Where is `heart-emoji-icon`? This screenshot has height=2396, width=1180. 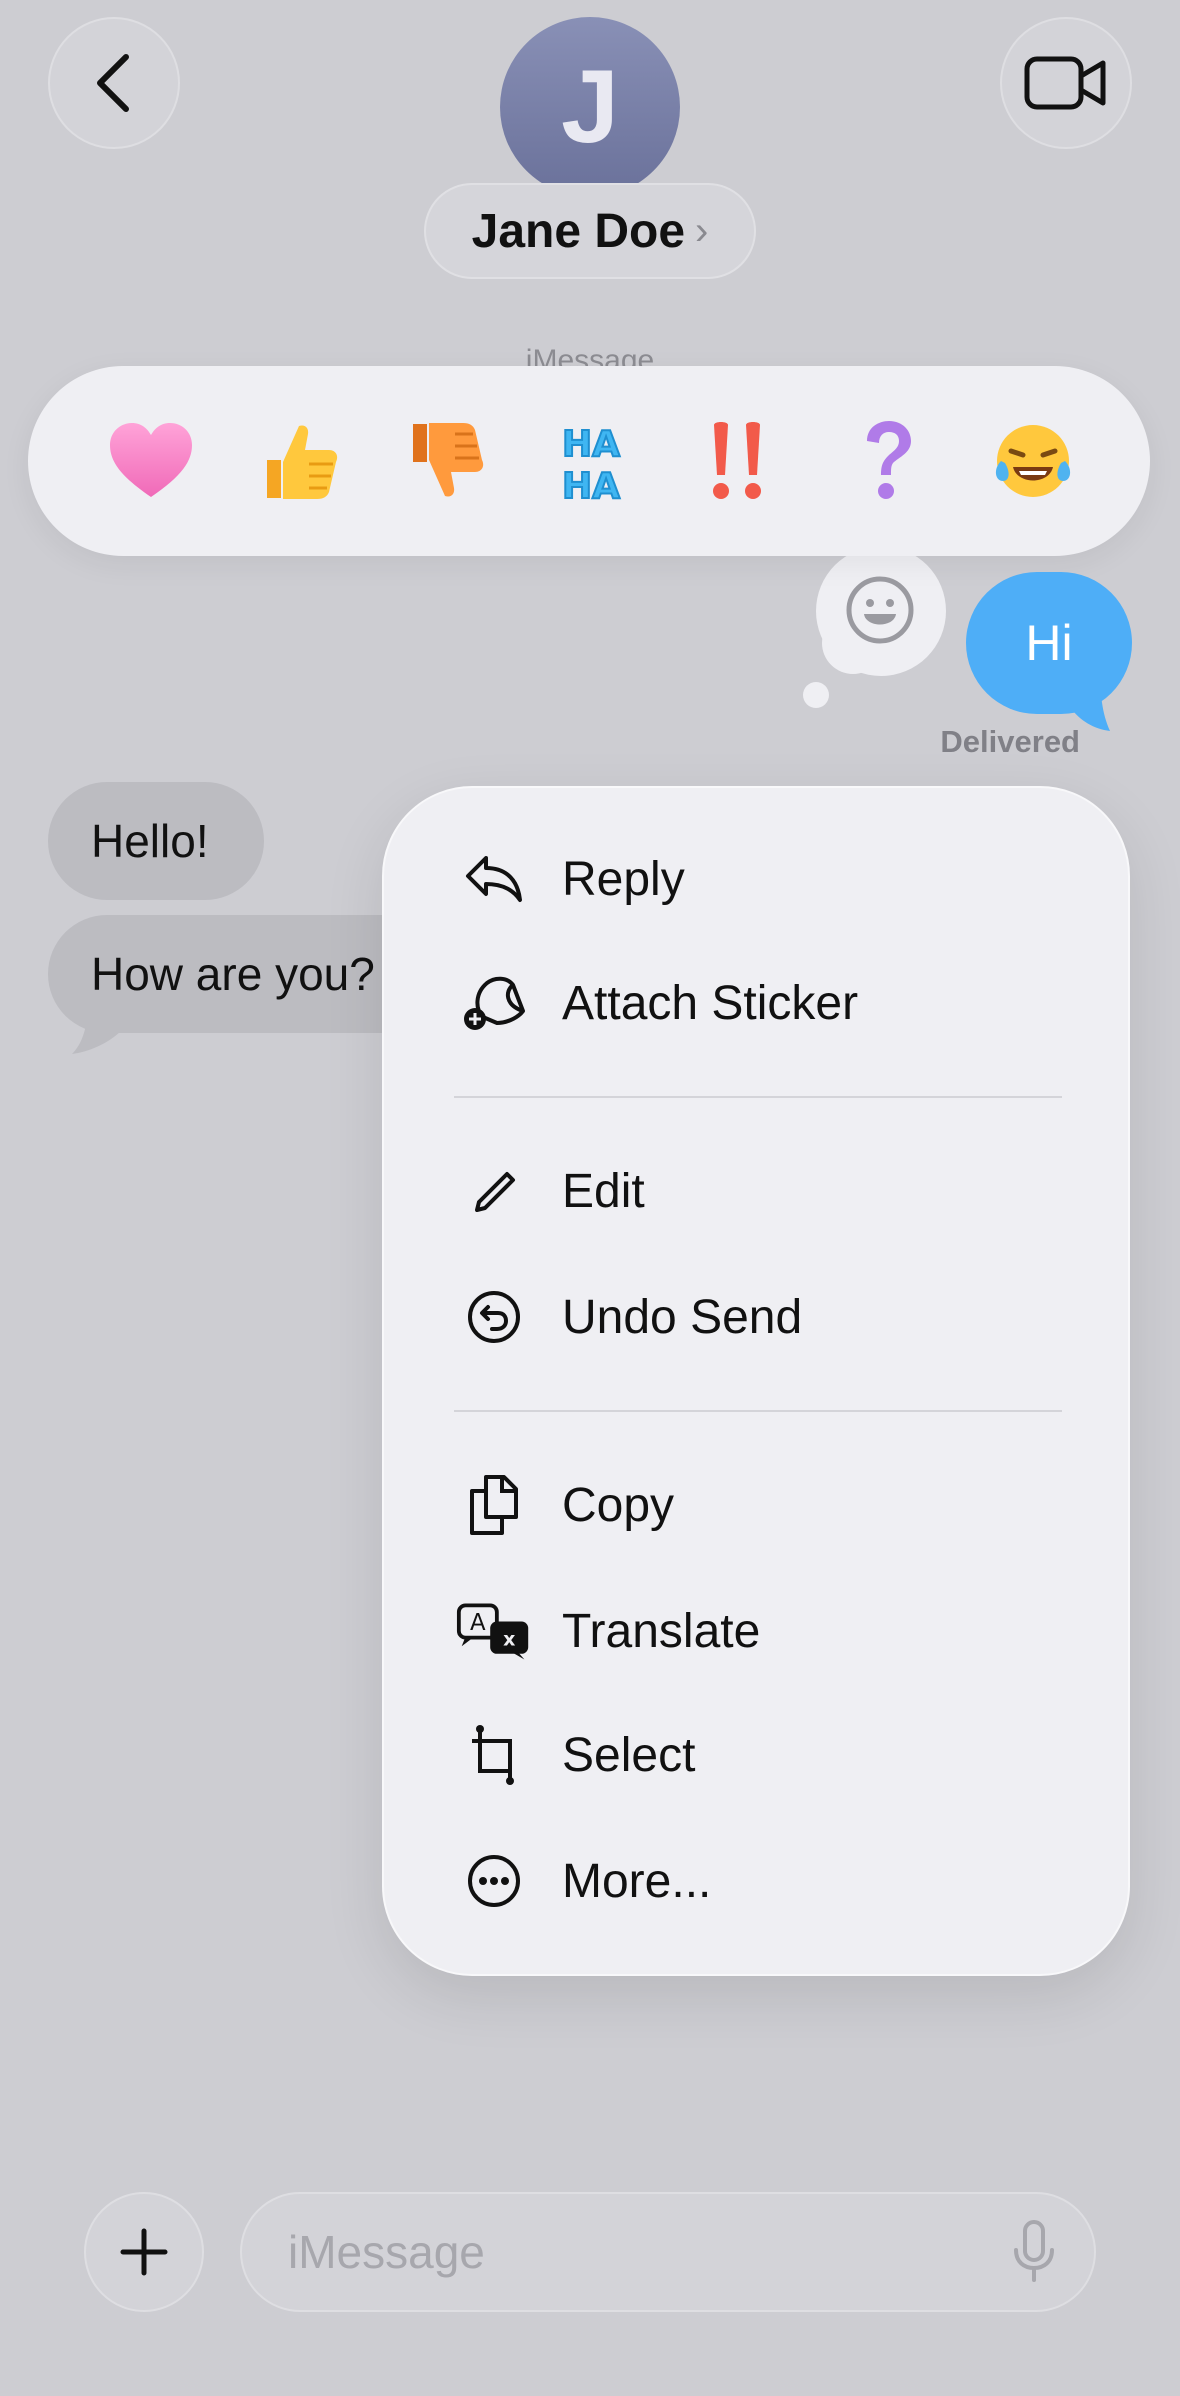
heart-emoji-icon is located at coordinates (151, 460).